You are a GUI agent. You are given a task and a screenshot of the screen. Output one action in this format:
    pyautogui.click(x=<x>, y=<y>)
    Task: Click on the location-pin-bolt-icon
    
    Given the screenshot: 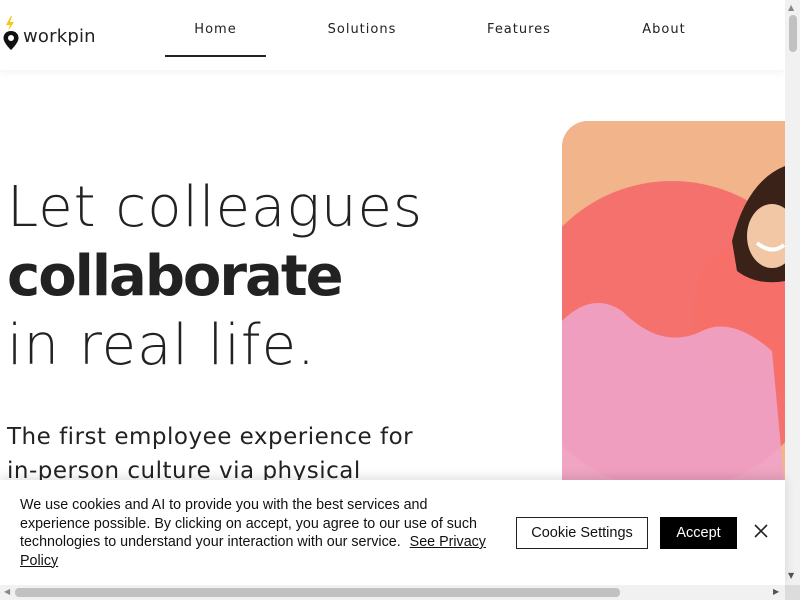 What is the action you would take?
    pyautogui.click(x=11, y=34)
    